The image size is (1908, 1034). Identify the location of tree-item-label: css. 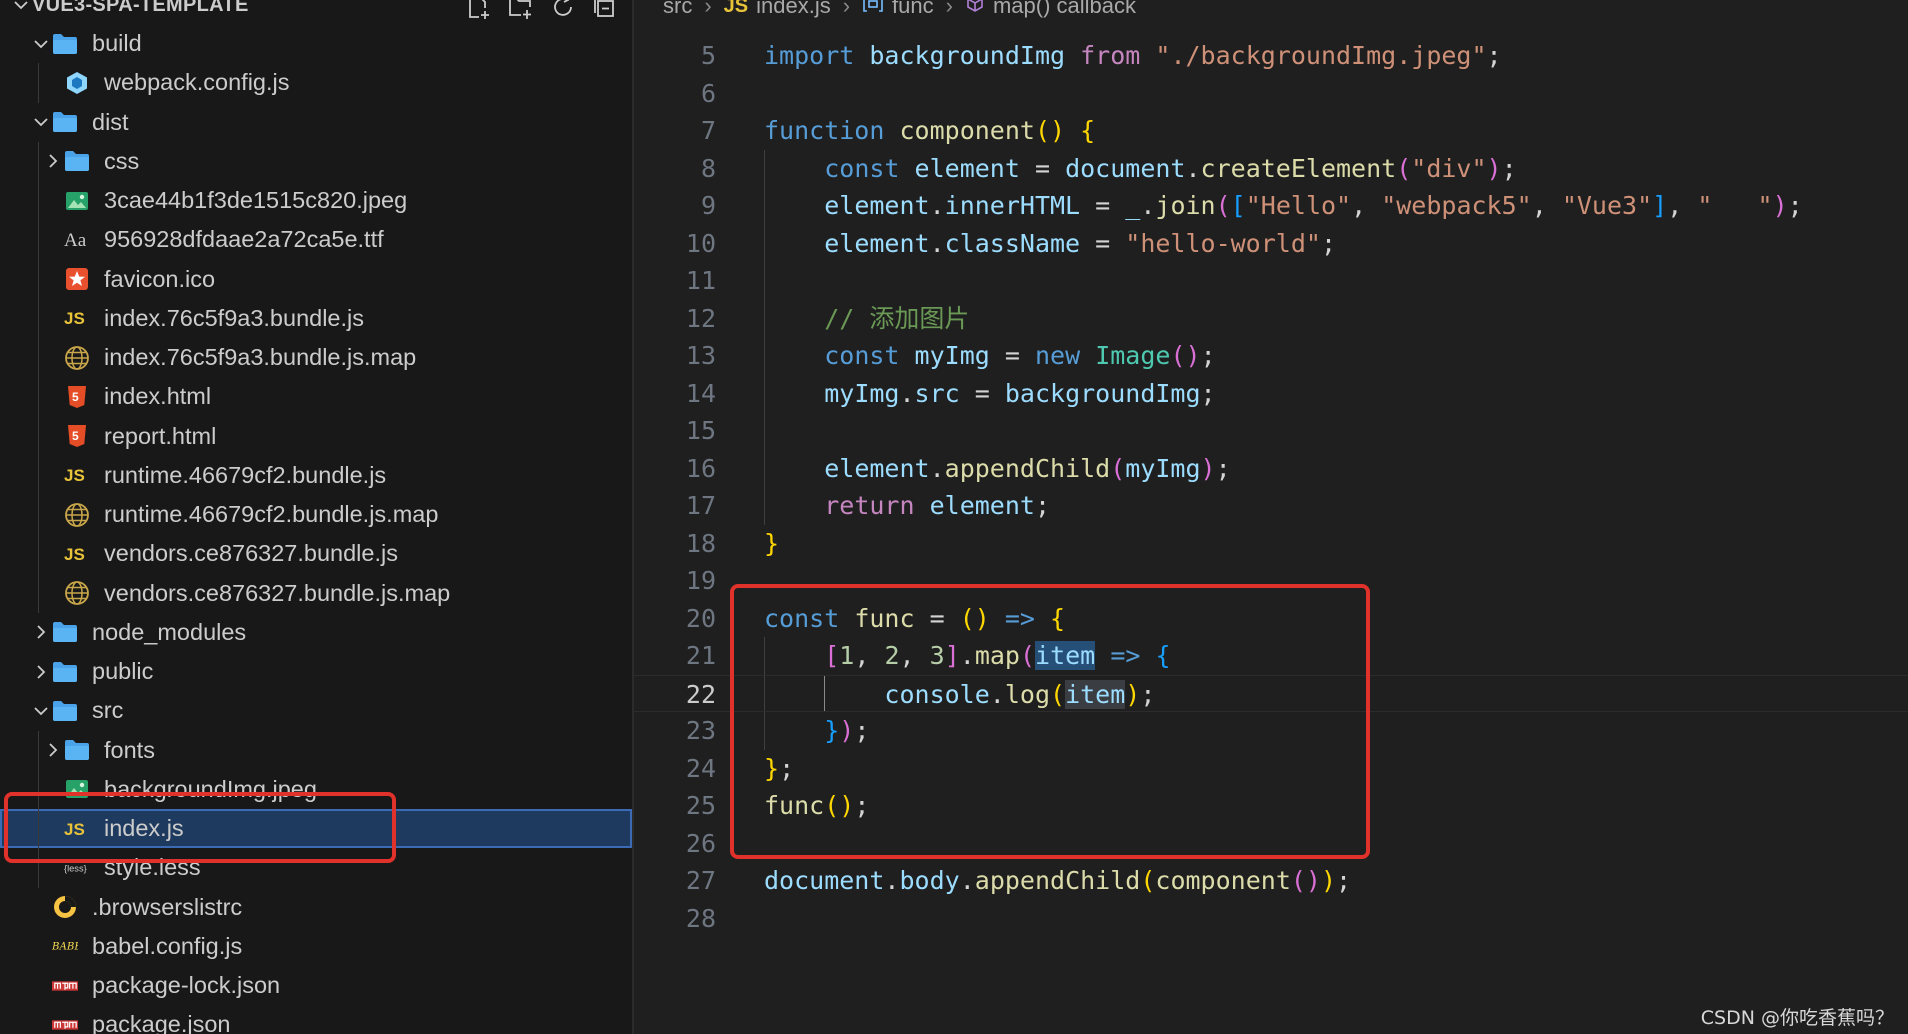
(122, 160).